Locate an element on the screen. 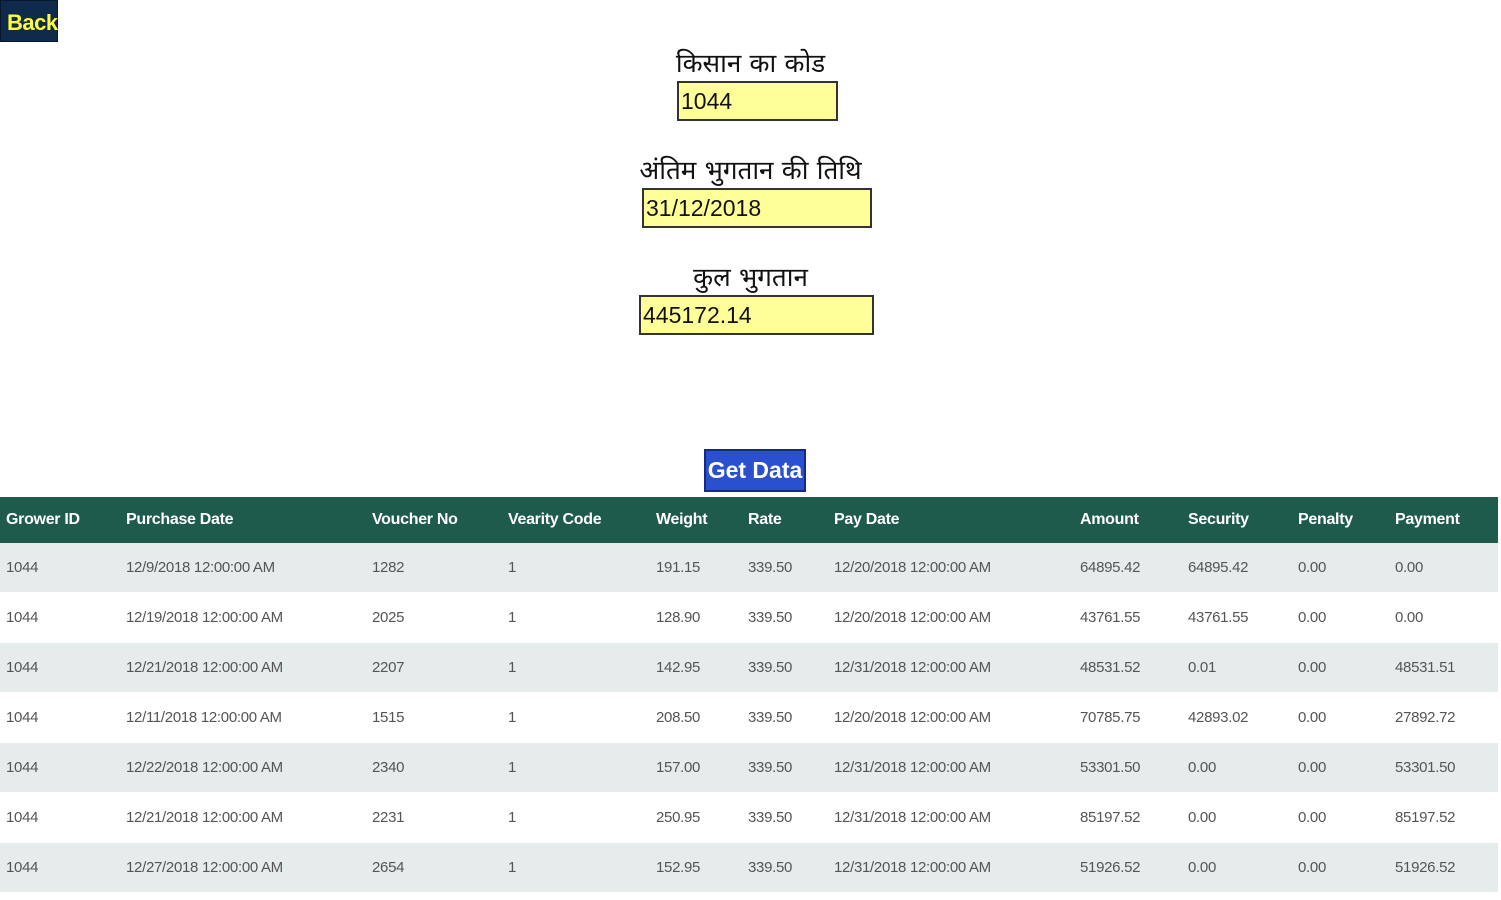 This screenshot has width=1501, height=900. total-payment-input is located at coordinates (756, 315).